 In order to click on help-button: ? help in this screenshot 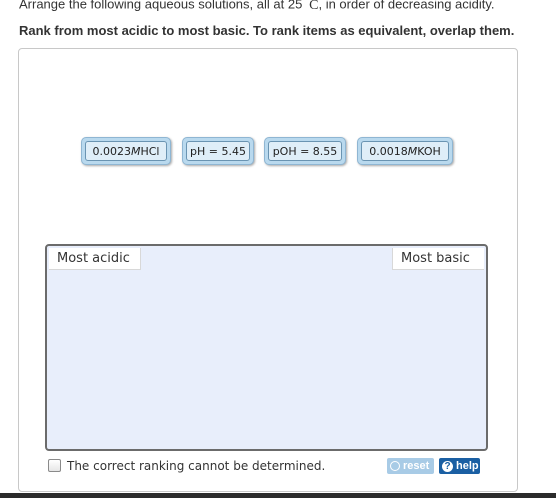, I will do `click(459, 466)`.